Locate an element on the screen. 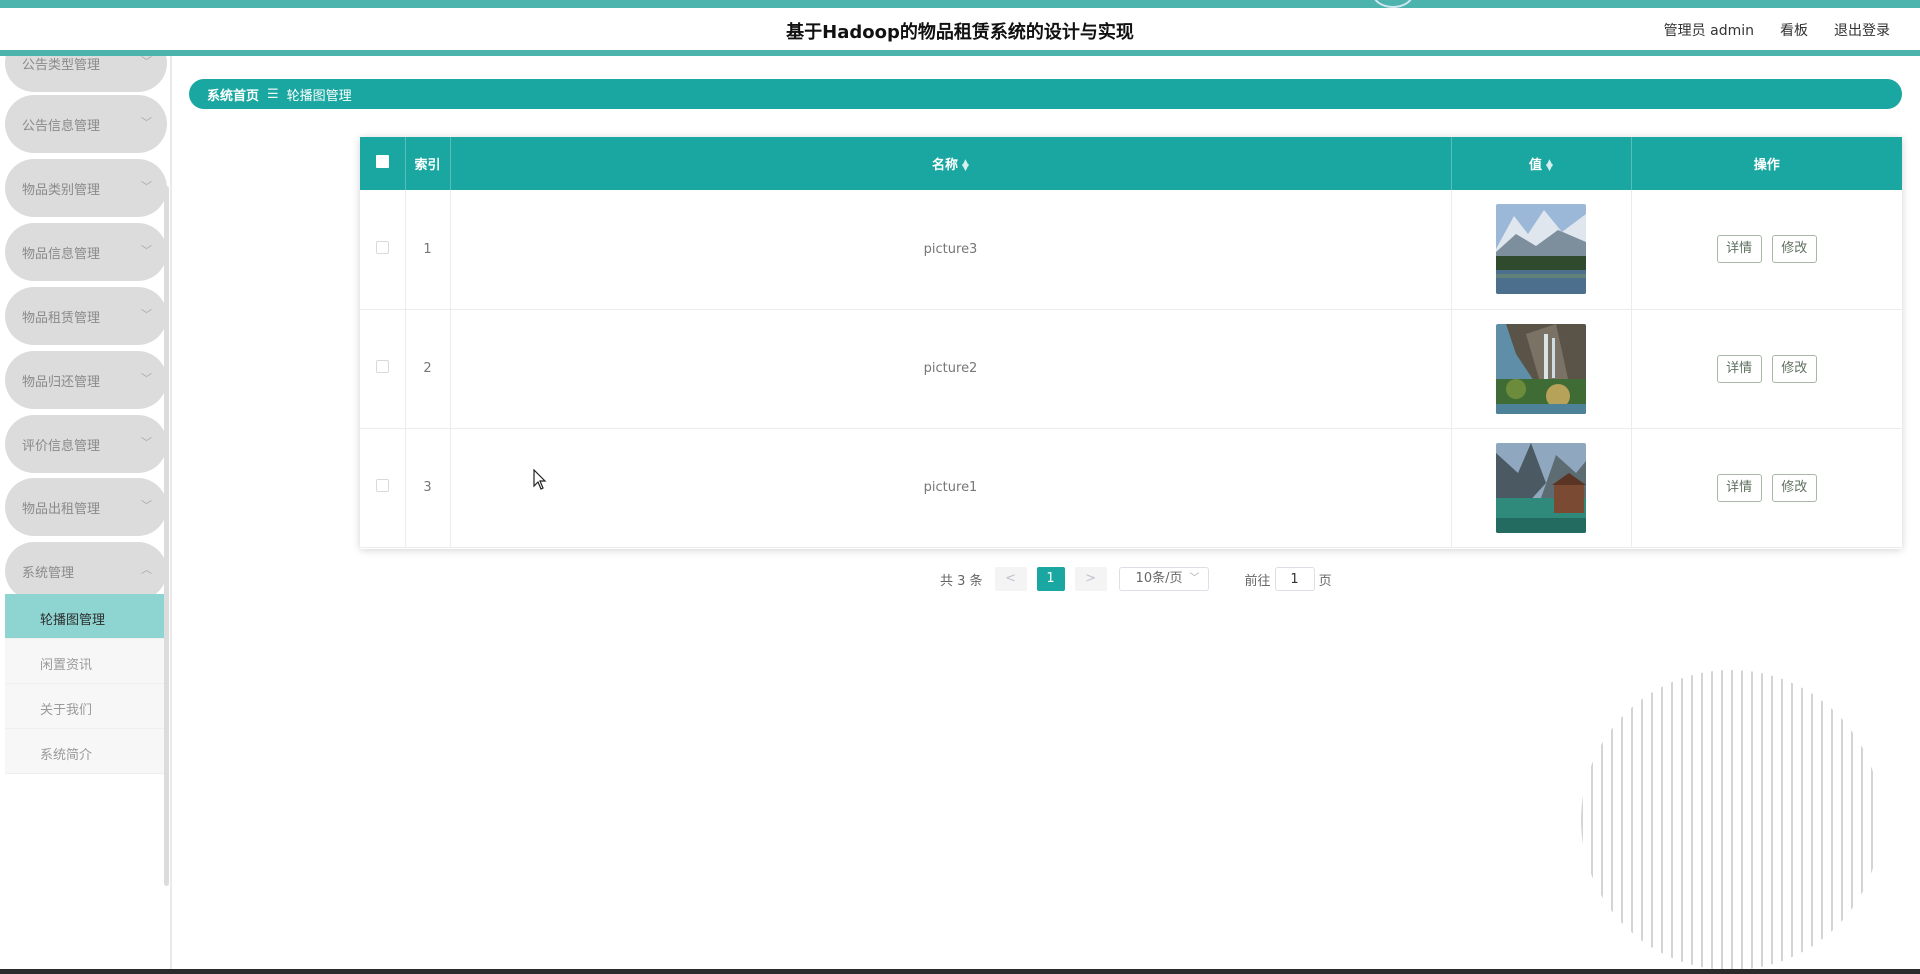 The height and width of the screenshot is (974, 1920). page-number-button: 1 is located at coordinates (1050, 579).